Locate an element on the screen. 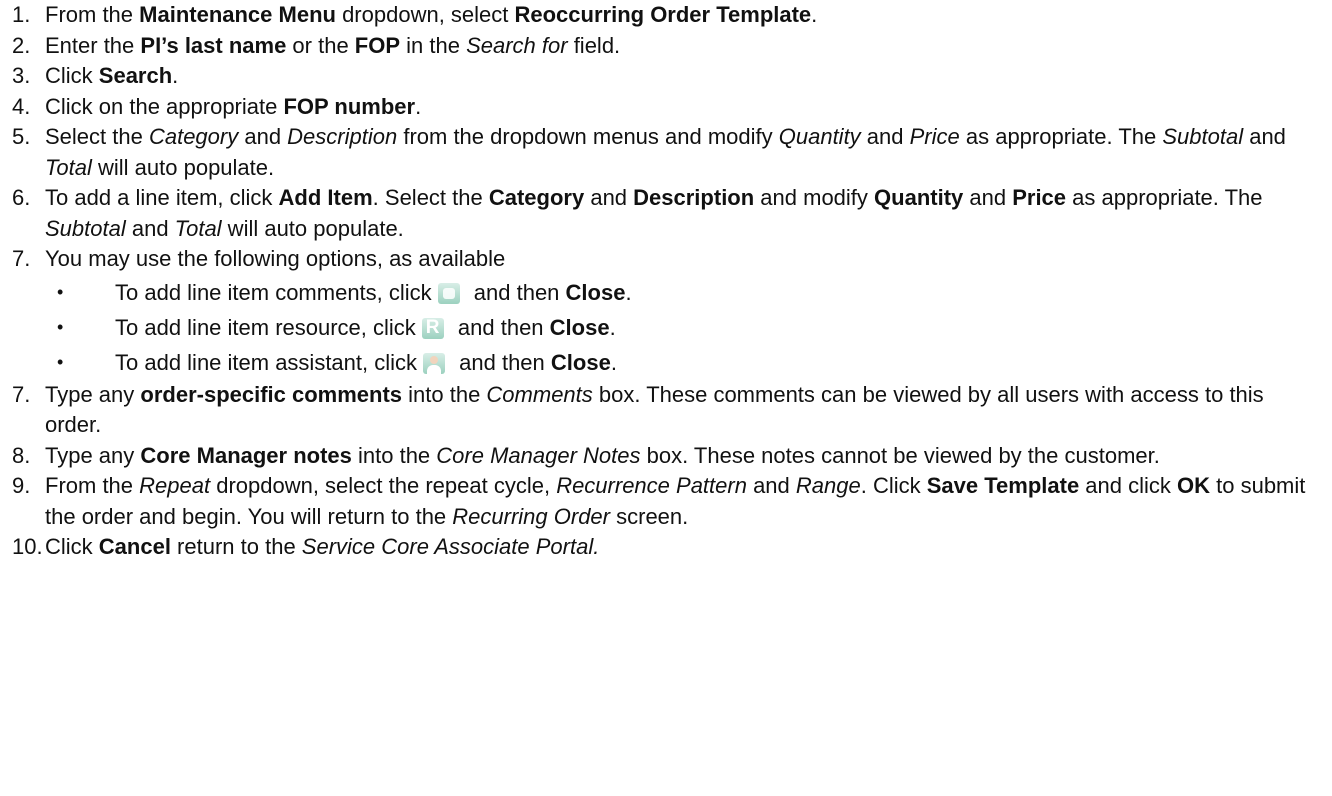 The width and height of the screenshot is (1332, 796). step-number: 3. is located at coordinates (21, 75).